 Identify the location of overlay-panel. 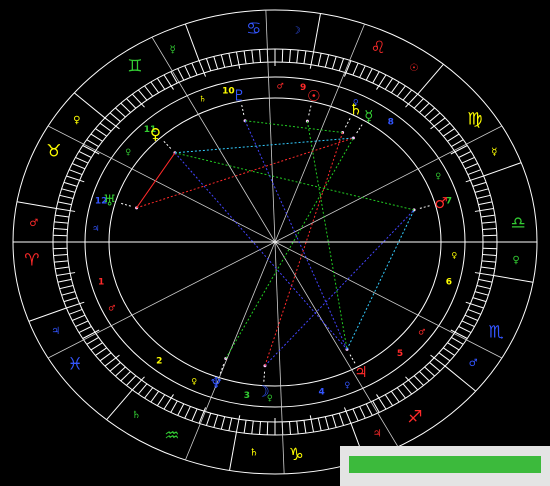
(445, 466).